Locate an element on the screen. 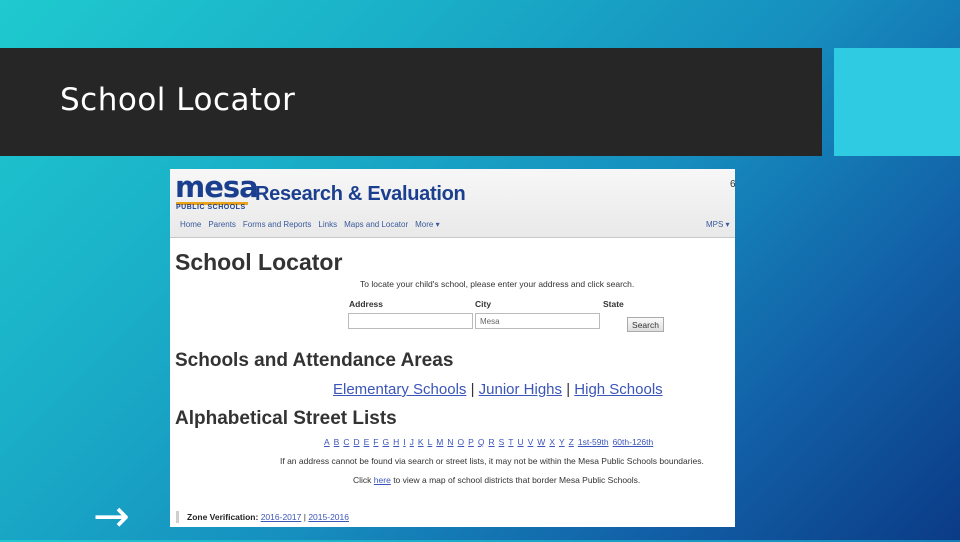 The height and width of the screenshot is (542, 960). letter-link: J is located at coordinates (412, 442).